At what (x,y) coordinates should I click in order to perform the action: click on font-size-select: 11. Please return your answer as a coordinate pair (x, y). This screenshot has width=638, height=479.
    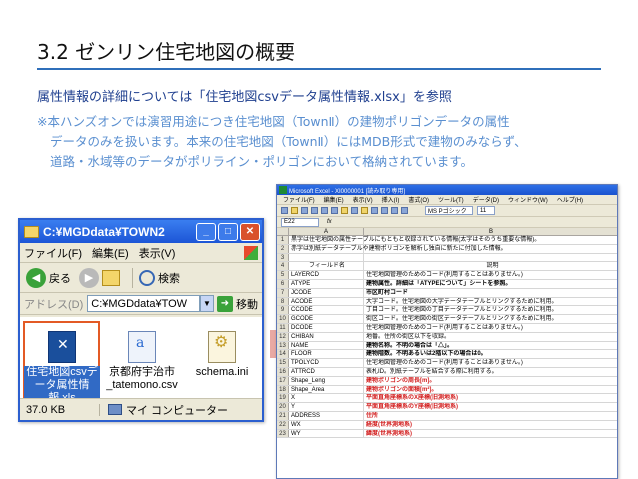
    Looking at the image, I should click on (486, 210).